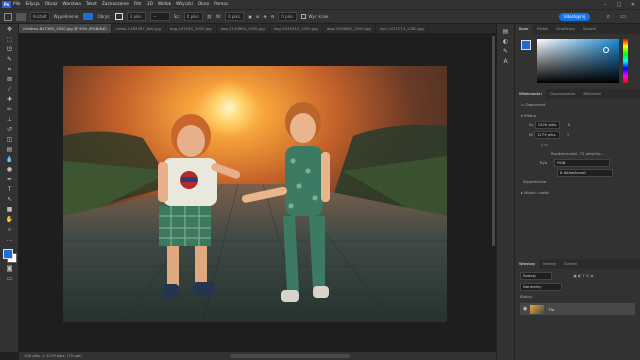  I want to click on history-brush-icon: ↺, so click(9, 130).